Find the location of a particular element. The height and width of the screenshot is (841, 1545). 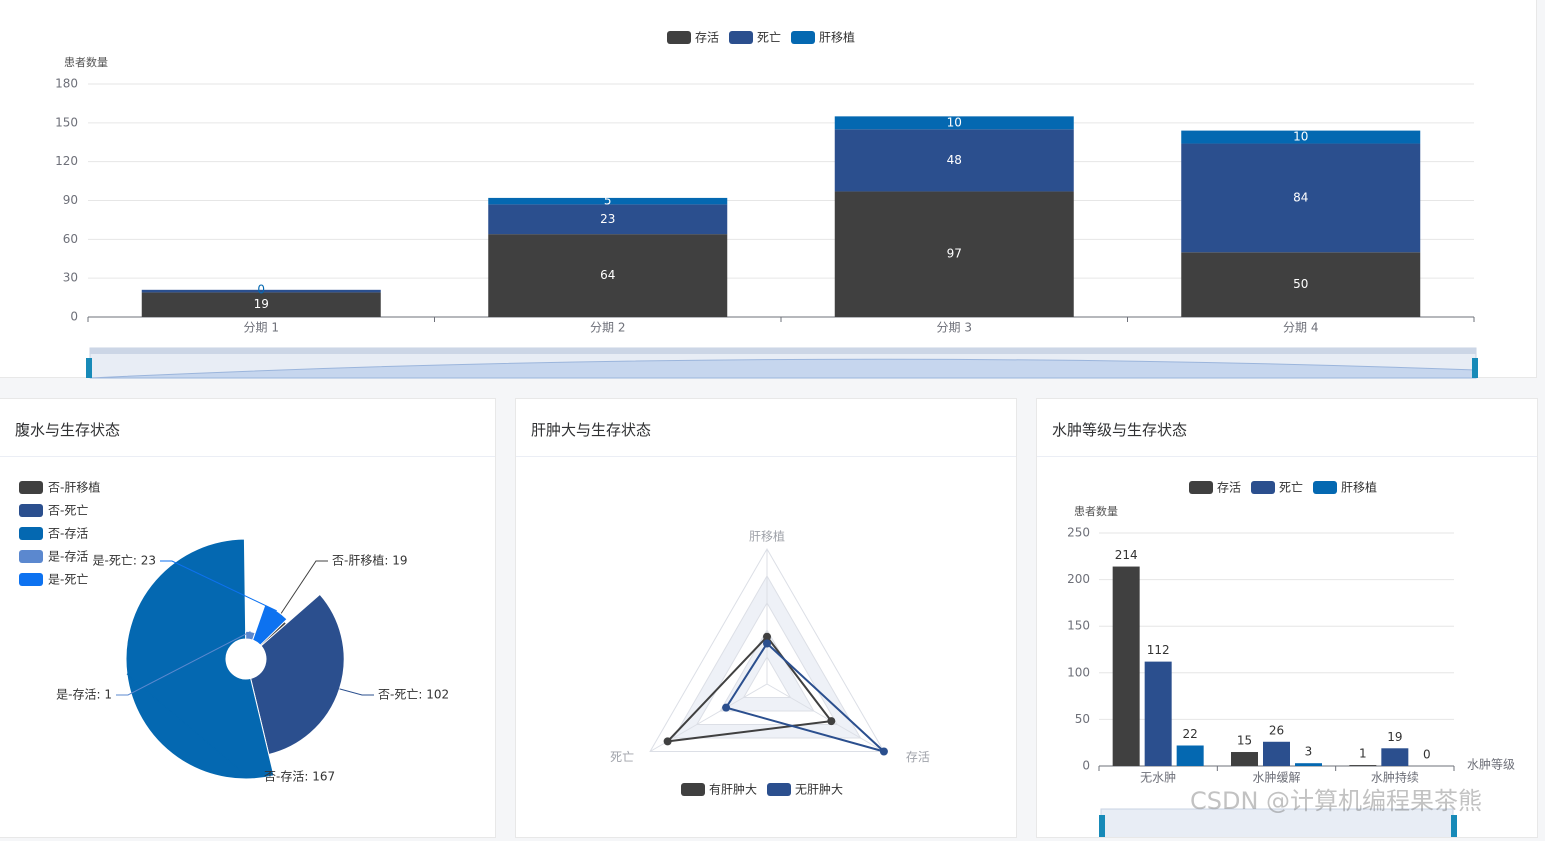

edema-y-tick-label: 200 is located at coordinates (1078, 579).